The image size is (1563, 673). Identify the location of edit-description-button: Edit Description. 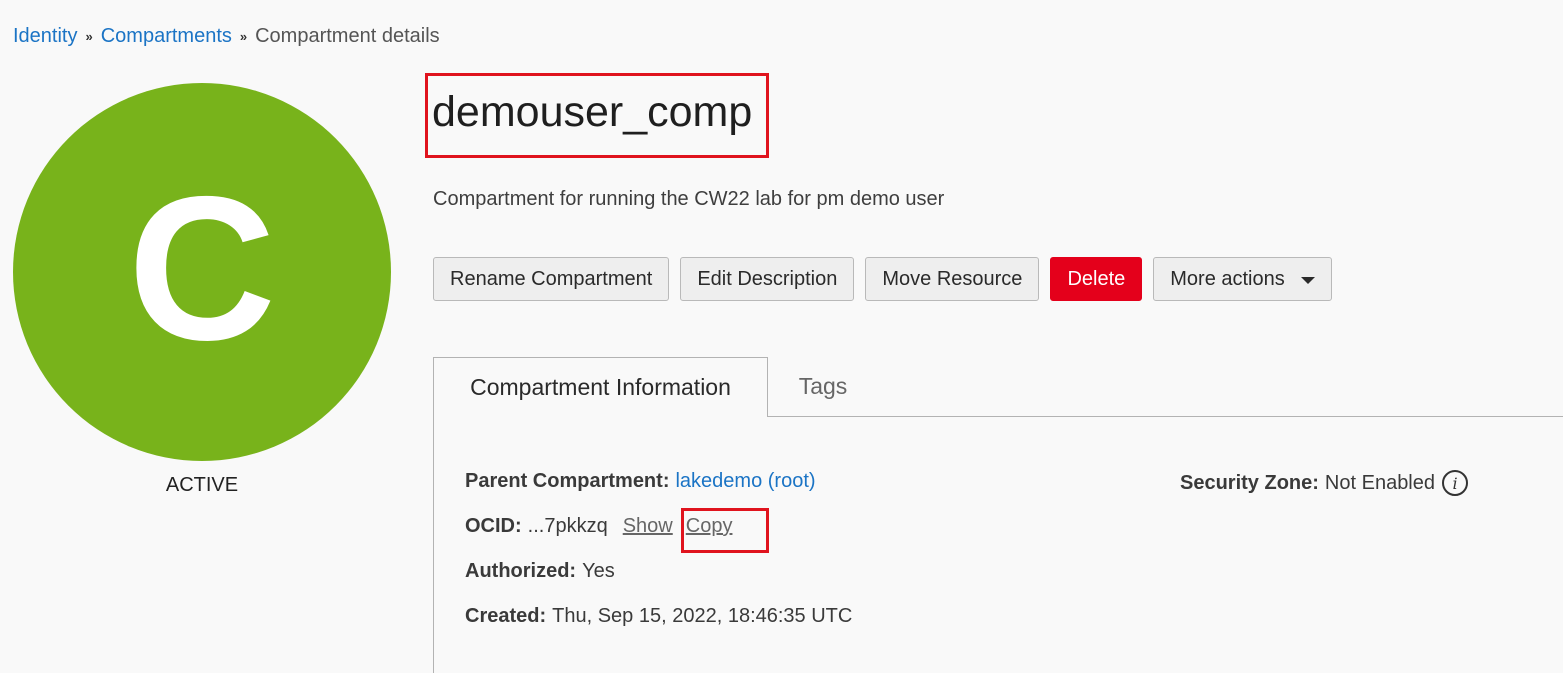
(767, 279).